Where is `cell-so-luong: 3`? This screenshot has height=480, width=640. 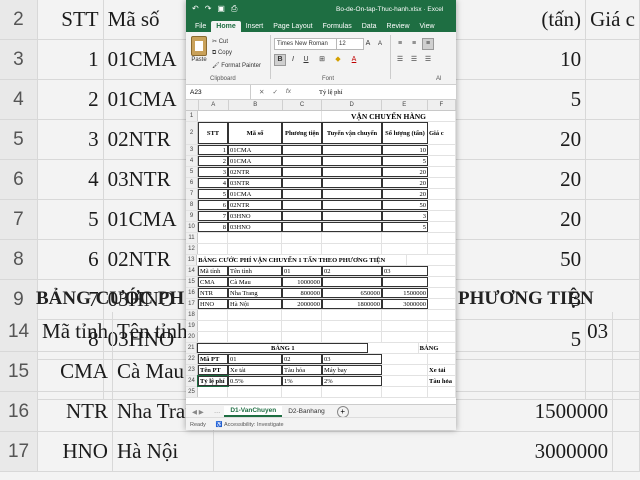 cell-so-luong: 3 is located at coordinates (405, 216).